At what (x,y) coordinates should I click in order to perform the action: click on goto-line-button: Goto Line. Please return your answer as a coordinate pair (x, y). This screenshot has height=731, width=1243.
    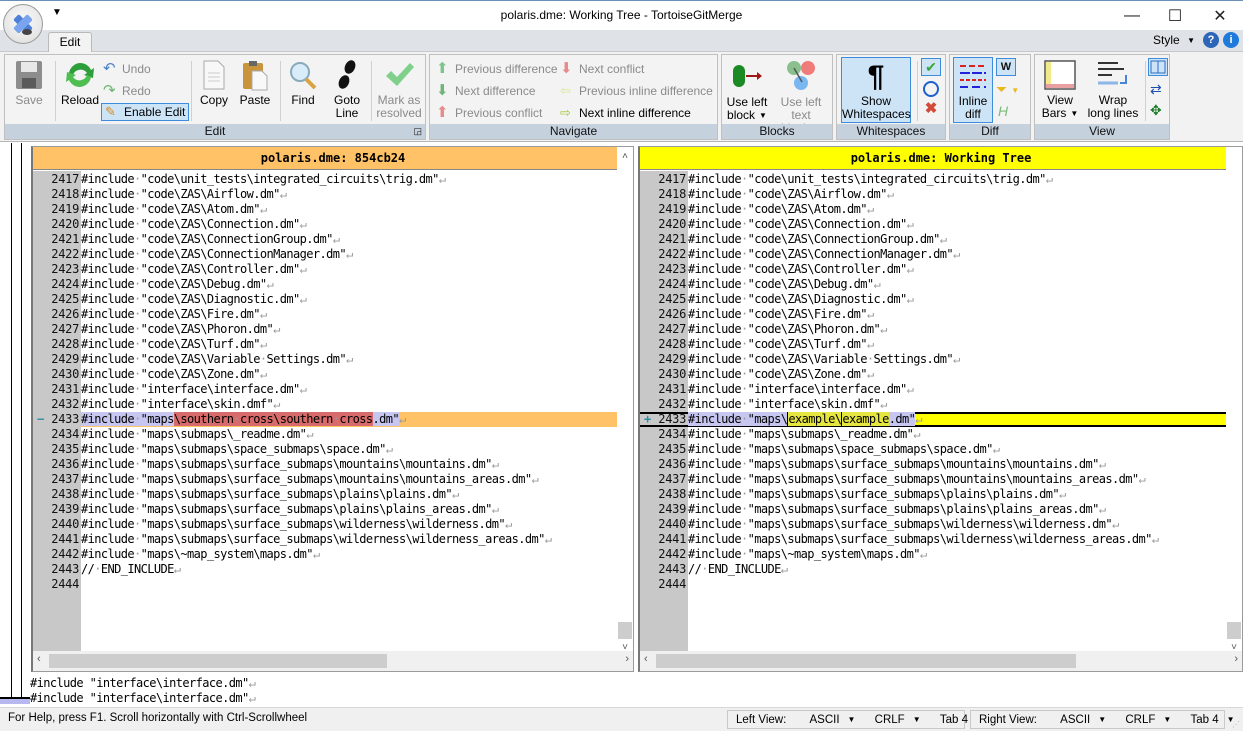
    Looking at the image, I should click on (347, 89).